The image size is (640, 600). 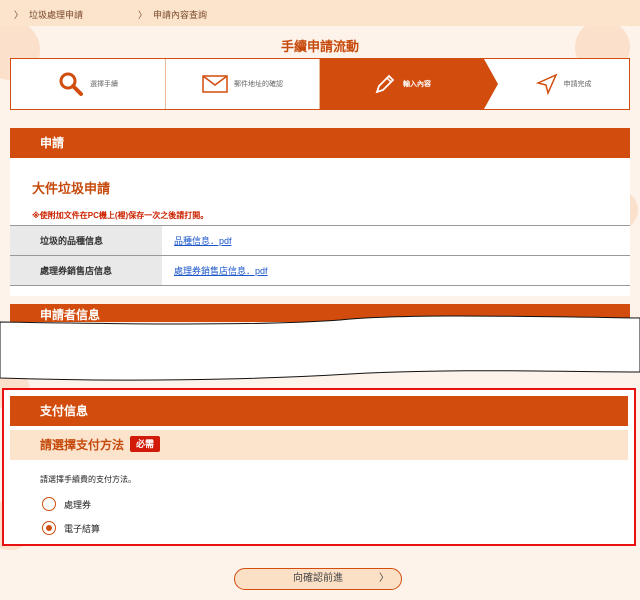 I want to click on pdf-link: 品種信息．pdf, so click(x=203, y=241).